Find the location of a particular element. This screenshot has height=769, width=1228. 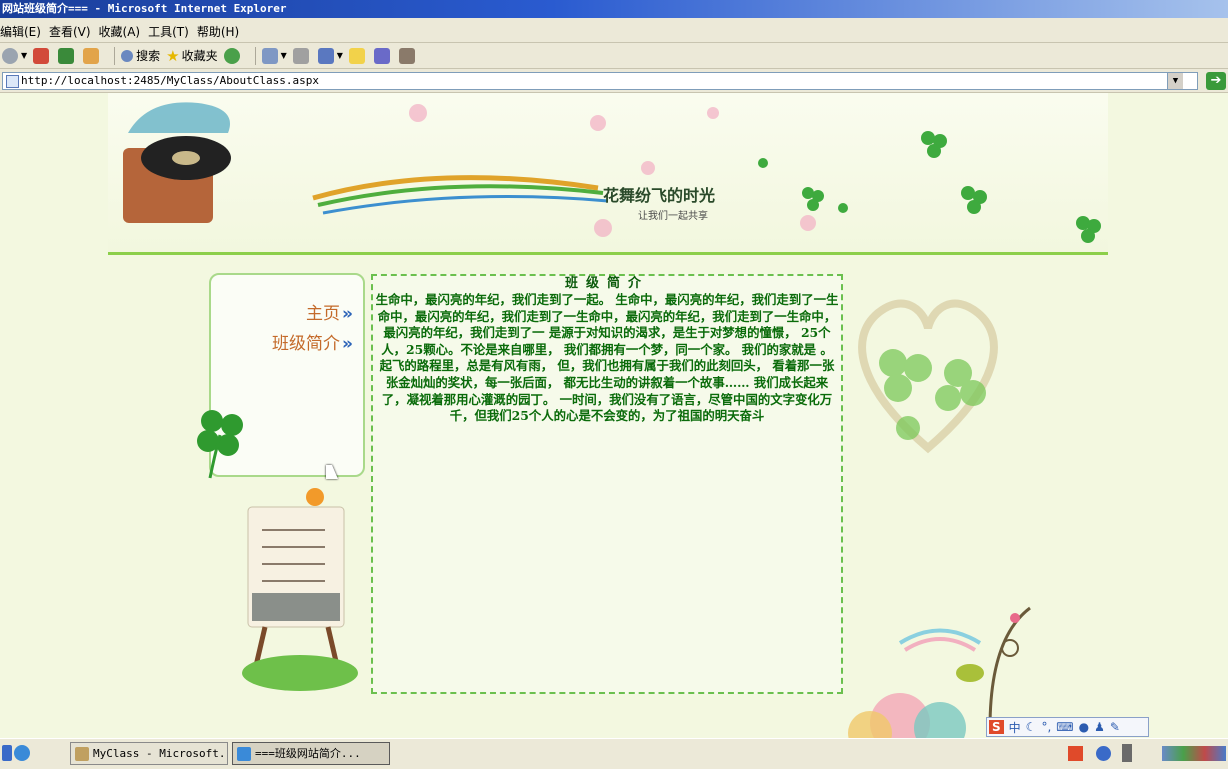

search-button: 搜索 is located at coordinates (140, 56).